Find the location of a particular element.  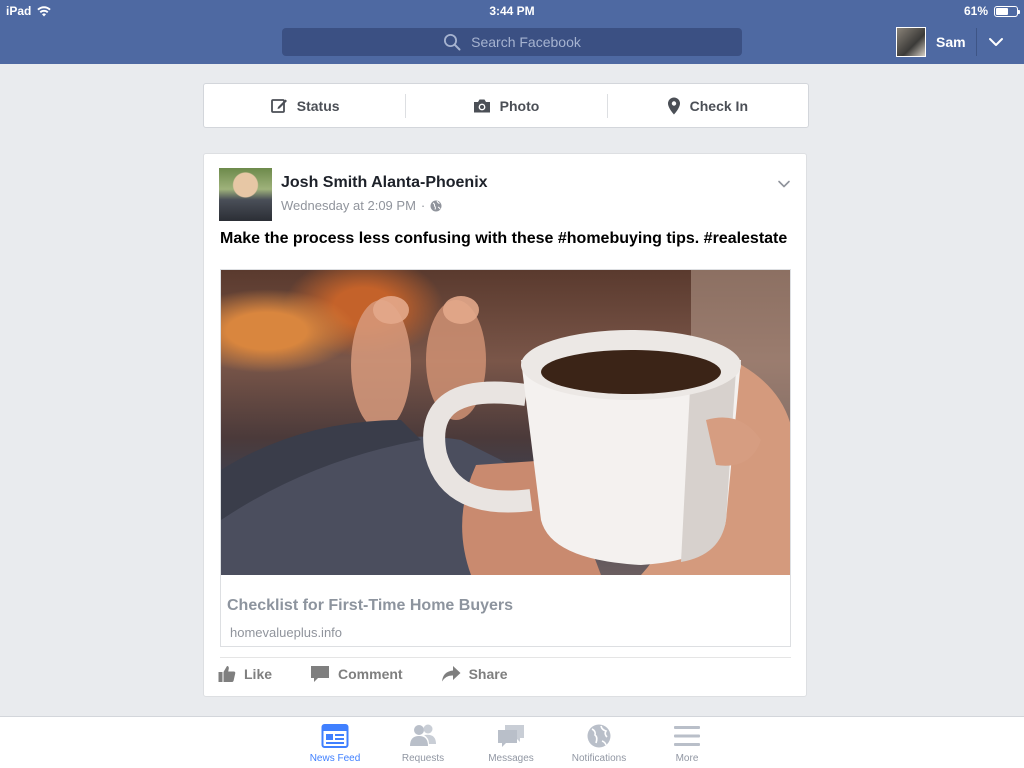

check-in-button: Check In is located at coordinates (707, 105).